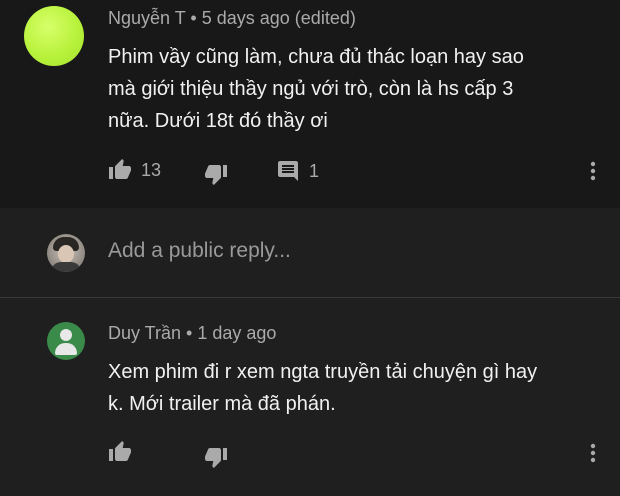 Image resolution: width=620 pixels, height=496 pixels. What do you see at coordinates (66, 253) in the screenshot?
I see `current-user-avatar` at bounding box center [66, 253].